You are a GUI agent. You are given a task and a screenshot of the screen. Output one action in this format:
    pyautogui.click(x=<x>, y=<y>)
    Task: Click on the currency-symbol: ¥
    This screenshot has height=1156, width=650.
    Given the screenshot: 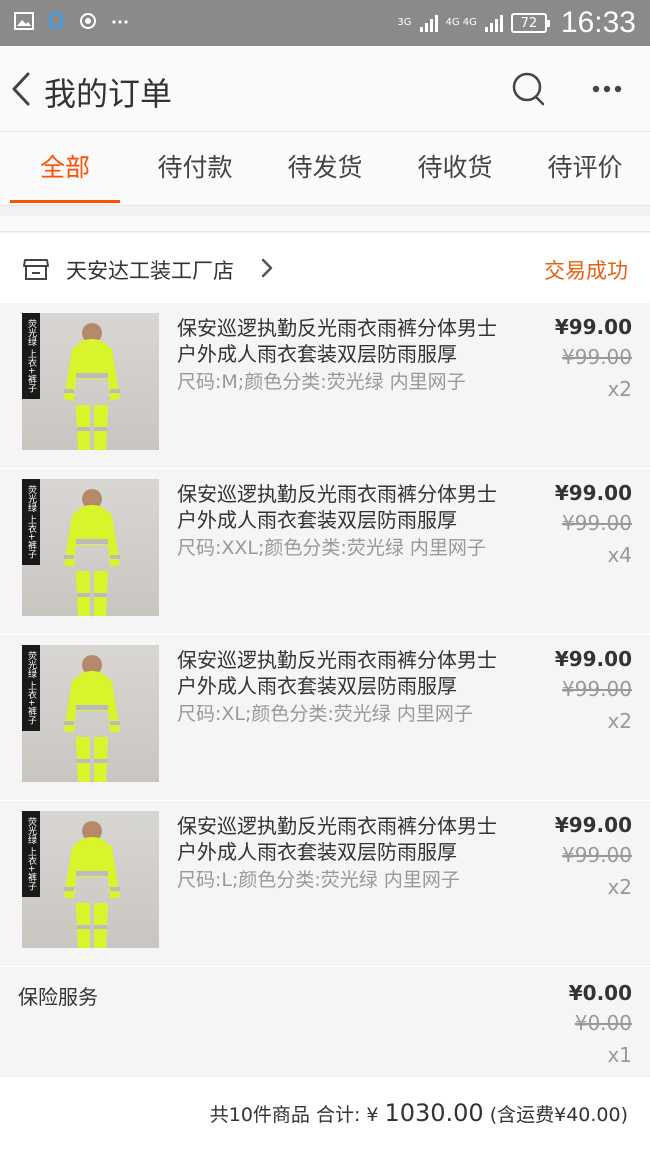 What is the action you would take?
    pyautogui.click(x=372, y=1115)
    